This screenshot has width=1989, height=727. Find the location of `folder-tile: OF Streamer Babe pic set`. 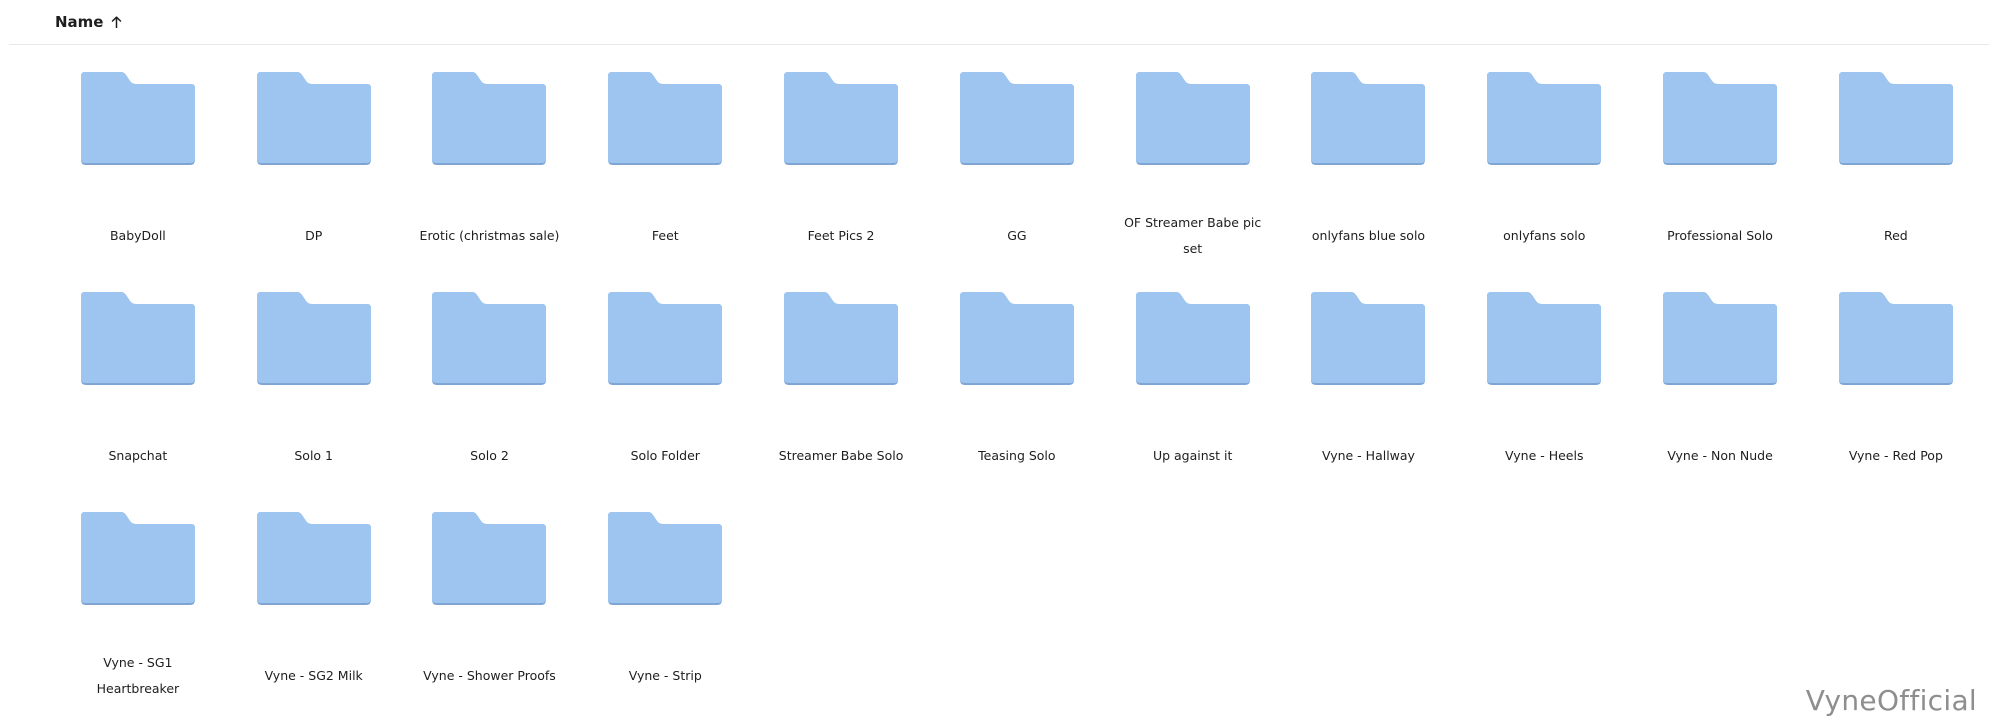

folder-tile: OF Streamer Babe pic set is located at coordinates (1193, 182).